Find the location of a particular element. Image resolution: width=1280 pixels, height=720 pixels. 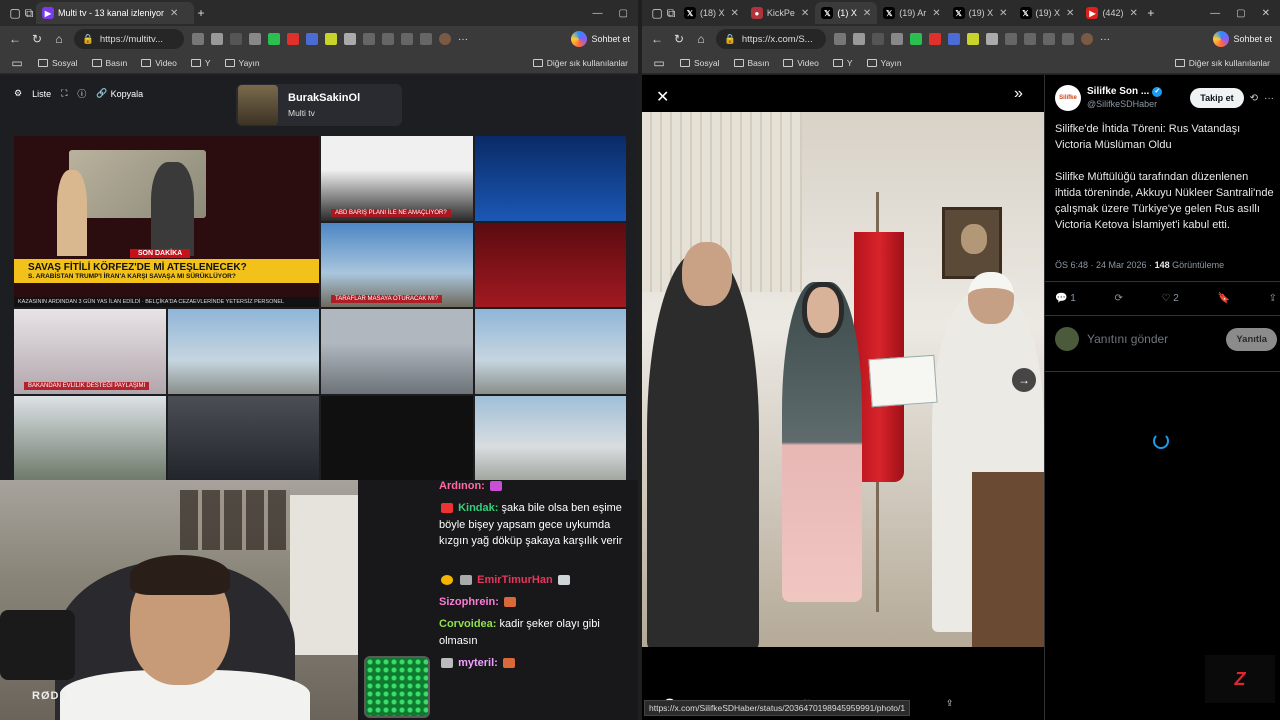

refresh-icon: ↻ is located at coordinates (37, 39).